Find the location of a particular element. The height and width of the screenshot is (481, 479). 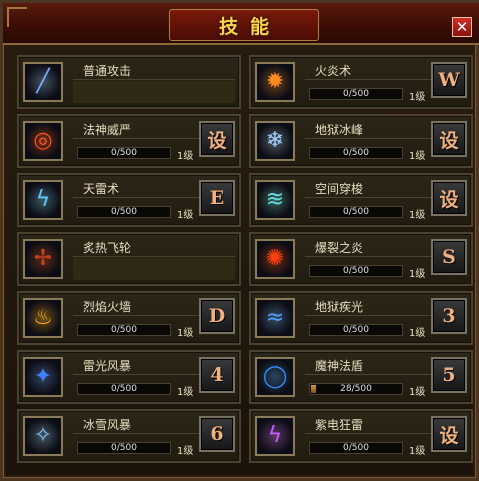

skill-card: ✢ 炙热飞轮 is located at coordinates (129, 259).